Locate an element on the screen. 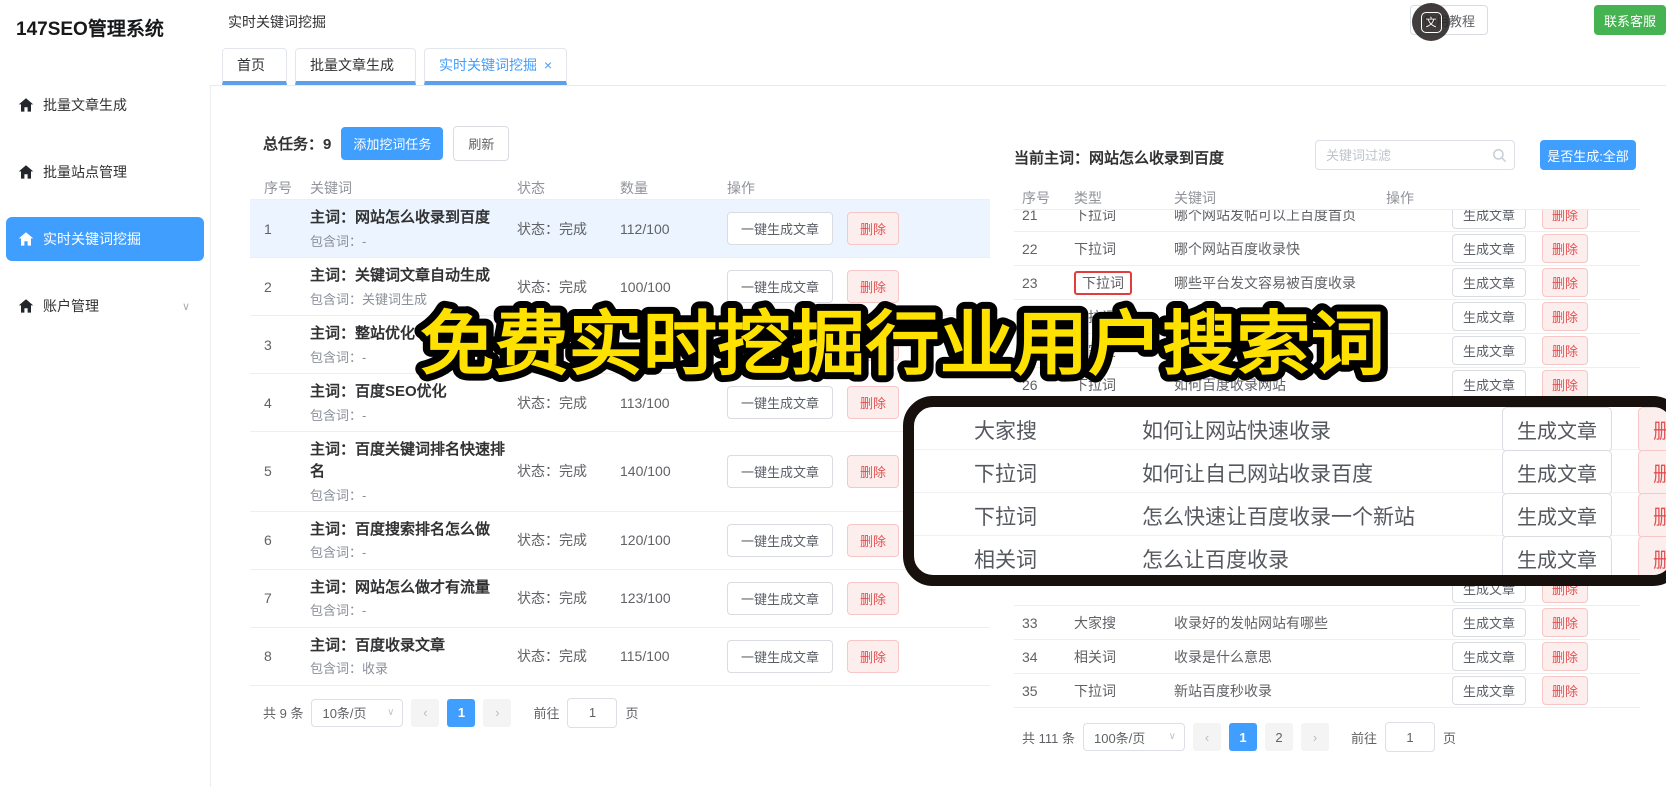 This screenshot has height=787, width=1666. page-size-select: 10条/页 ∨ is located at coordinates (357, 712).